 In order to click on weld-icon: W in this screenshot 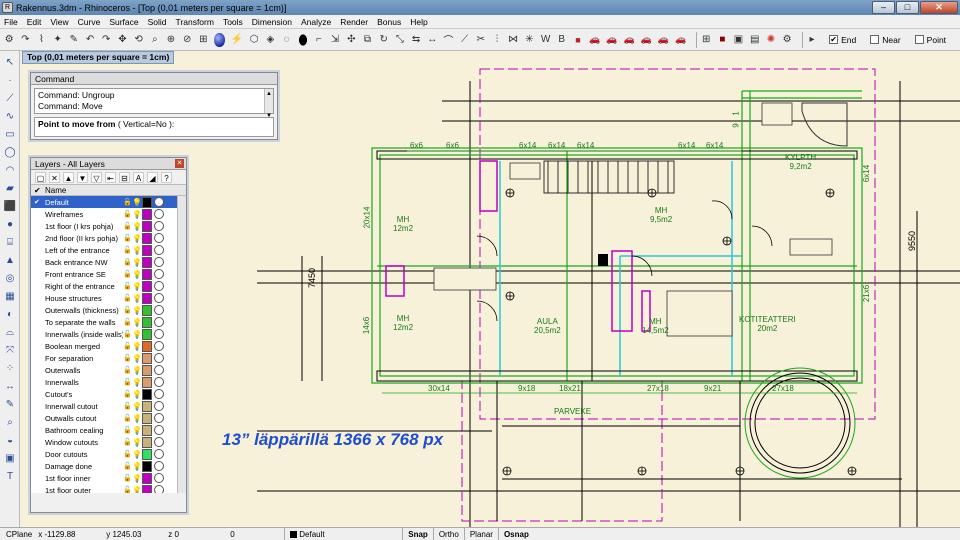, I will do `click(545, 40)`.